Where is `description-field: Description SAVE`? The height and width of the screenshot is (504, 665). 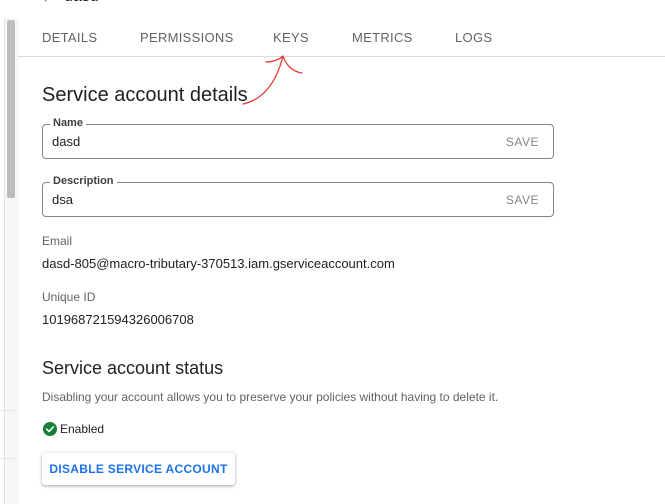 description-field: Description SAVE is located at coordinates (298, 196).